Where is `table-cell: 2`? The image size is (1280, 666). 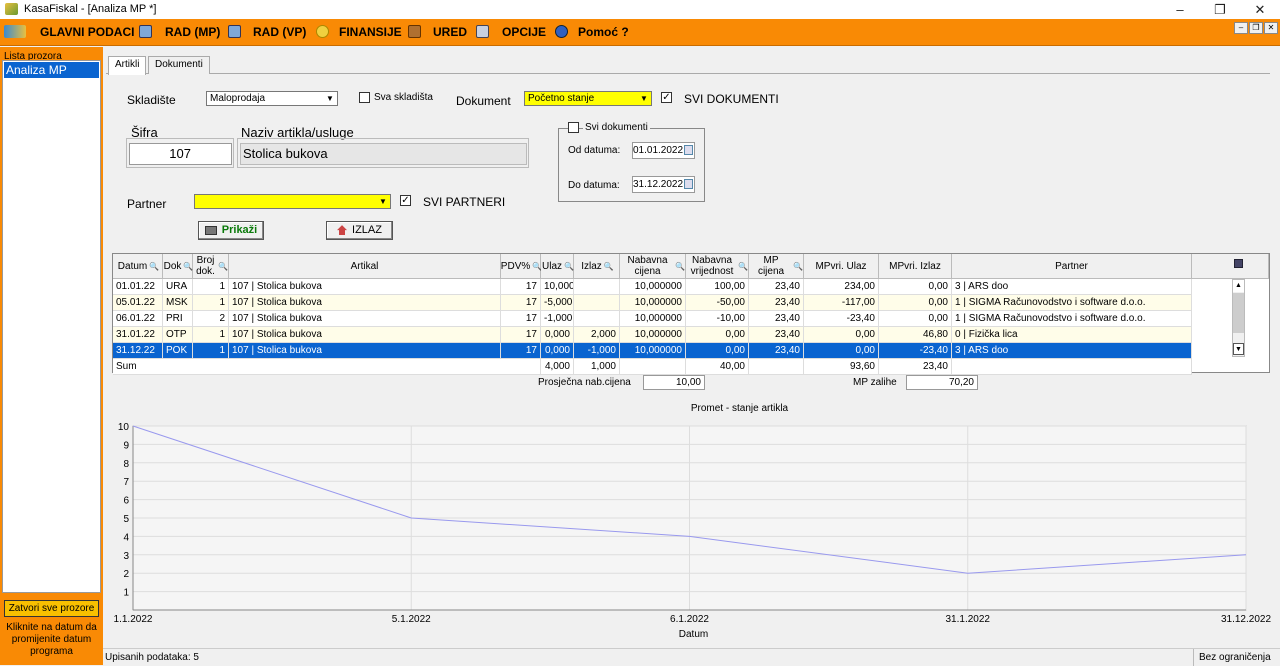
table-cell: 2 is located at coordinates (211, 319).